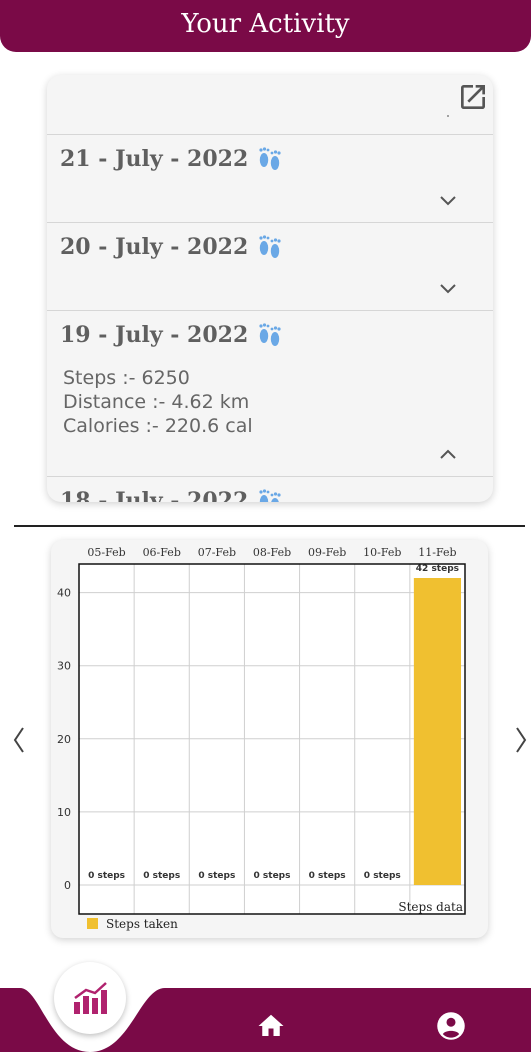 The width and height of the screenshot is (531, 1052). What do you see at coordinates (451, 1026) in the screenshot?
I see `account-circle-icon` at bounding box center [451, 1026].